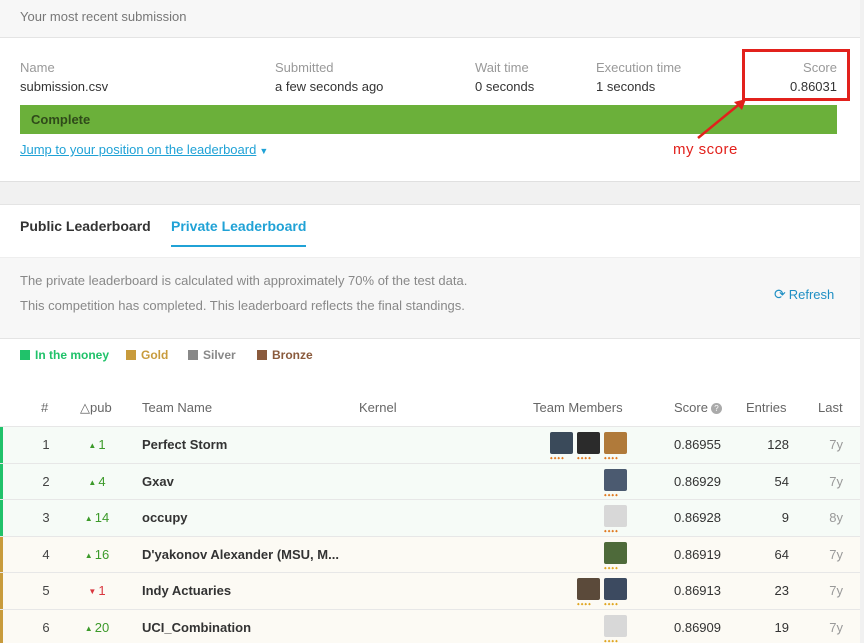 This screenshot has height=643, width=864. What do you see at coordinates (158, 481) in the screenshot?
I see `team-name-cell: Gxav` at bounding box center [158, 481].